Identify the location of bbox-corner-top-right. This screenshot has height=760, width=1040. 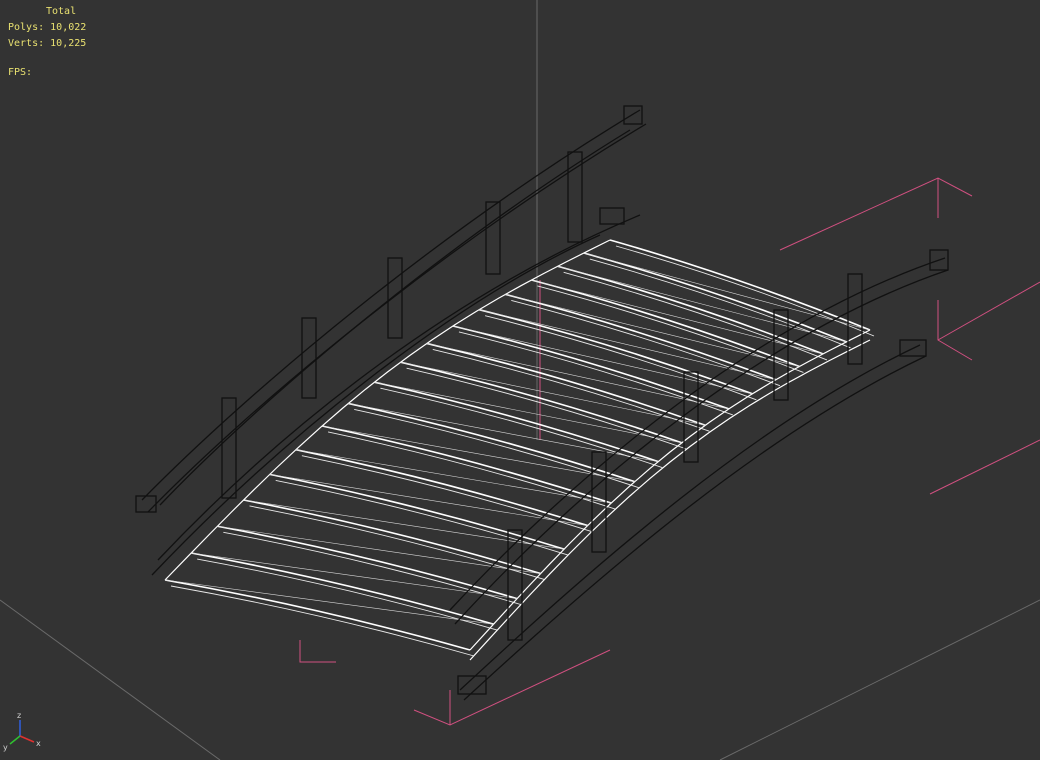
(876, 214).